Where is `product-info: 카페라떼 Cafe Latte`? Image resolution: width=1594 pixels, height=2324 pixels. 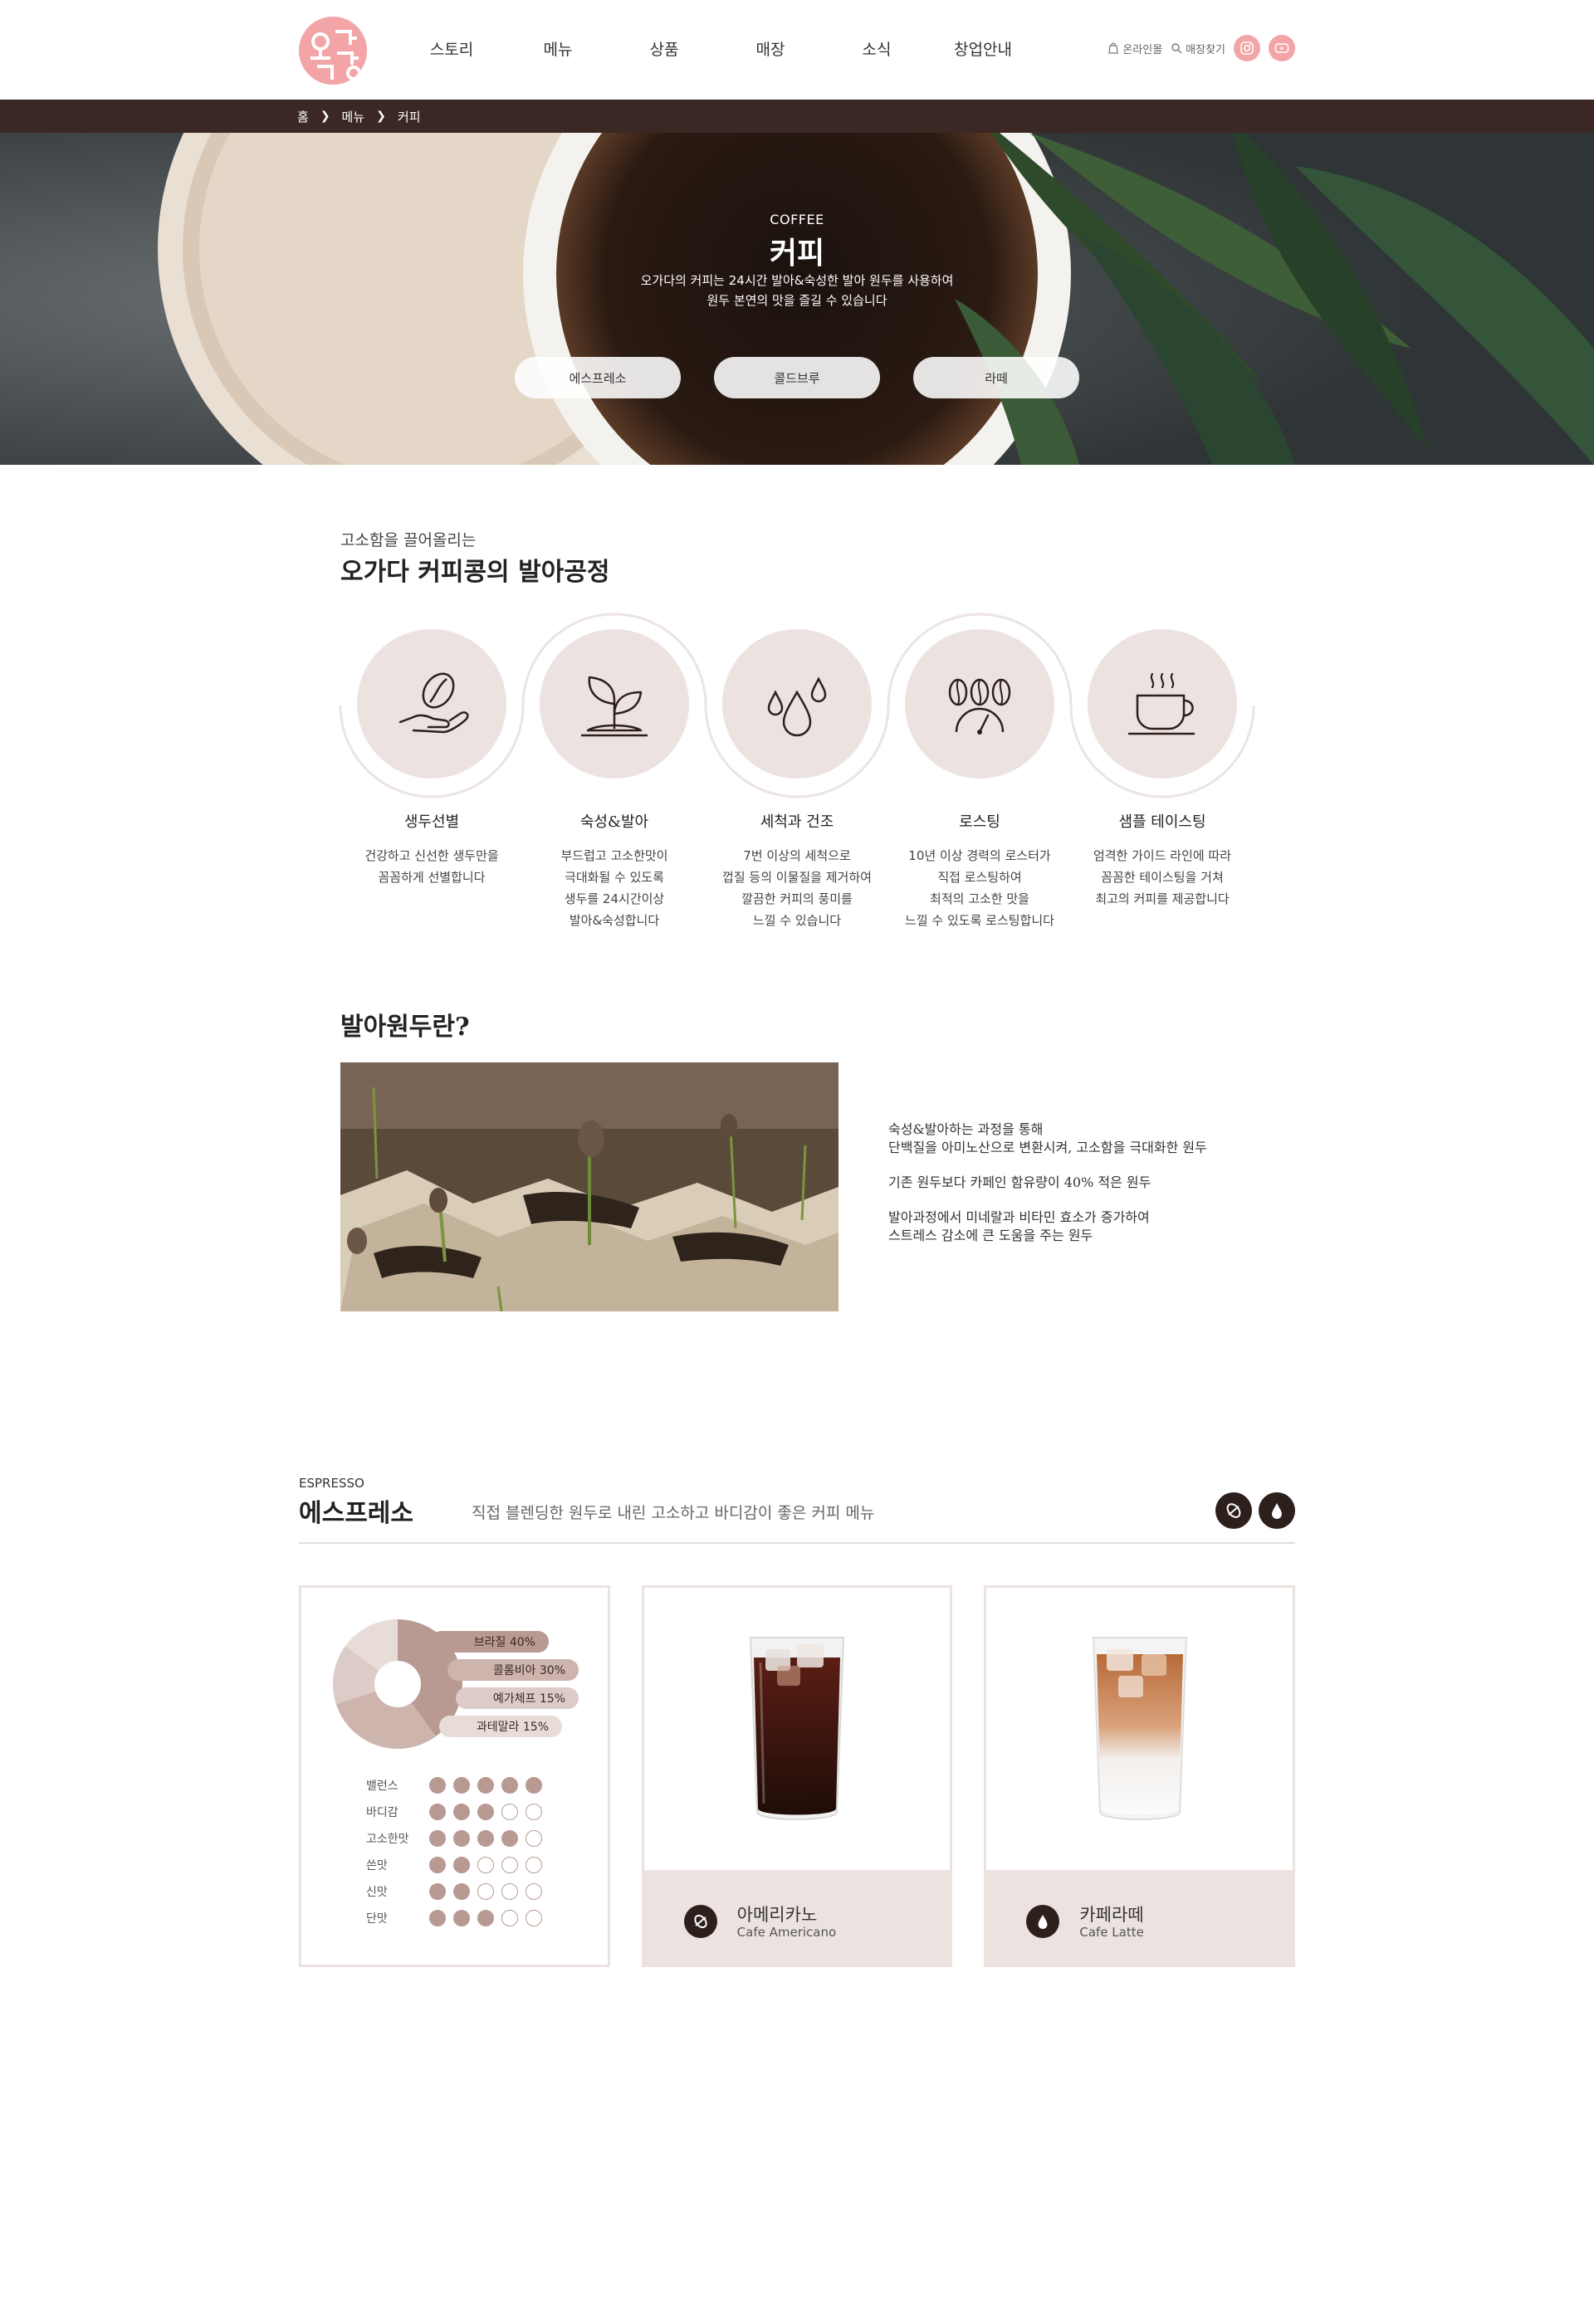 product-info: 카페라떼 Cafe Latte is located at coordinates (1139, 1917).